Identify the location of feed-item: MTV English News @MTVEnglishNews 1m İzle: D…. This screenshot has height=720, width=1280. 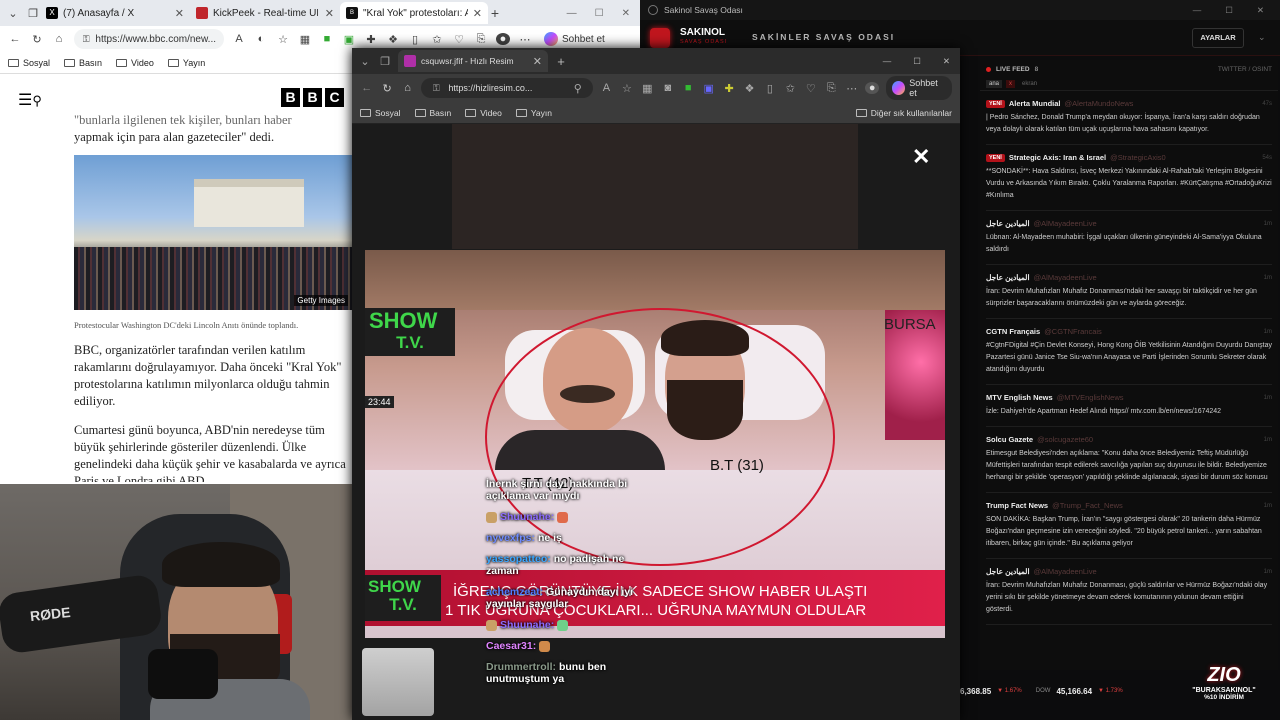
(1129, 406).